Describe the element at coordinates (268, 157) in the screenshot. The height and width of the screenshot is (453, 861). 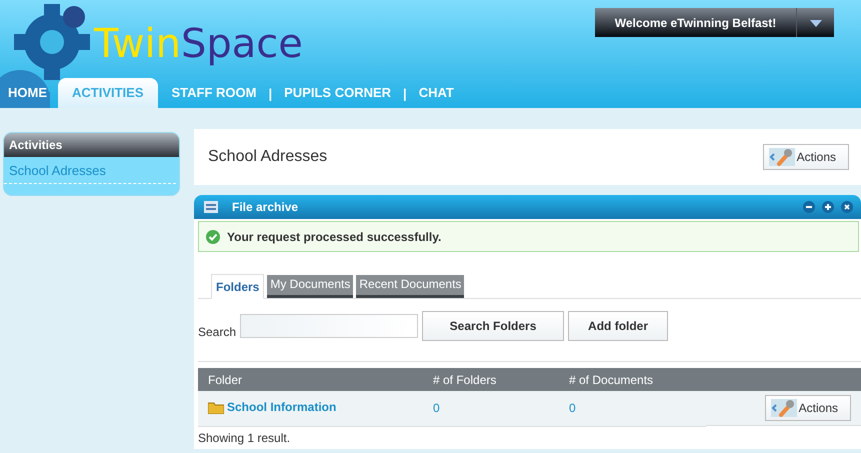
I see `page-title: School Adresses` at that location.